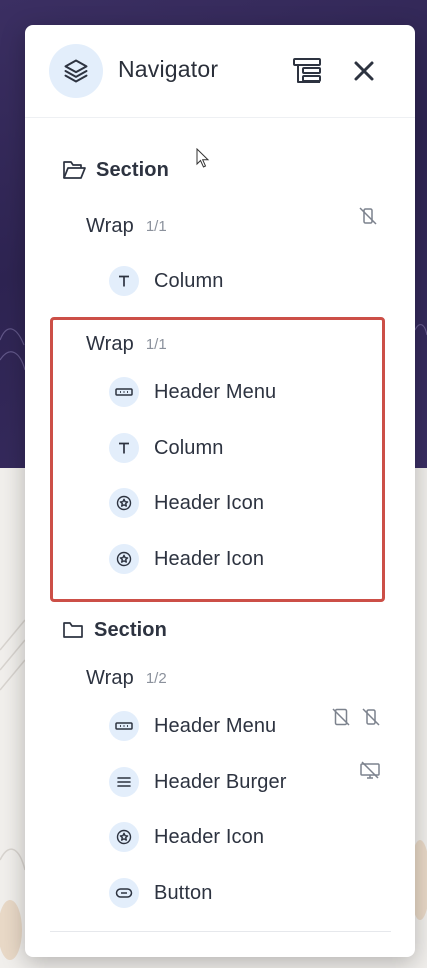 The height and width of the screenshot is (968, 427). I want to click on tree-item-button: Button, so click(160, 893).